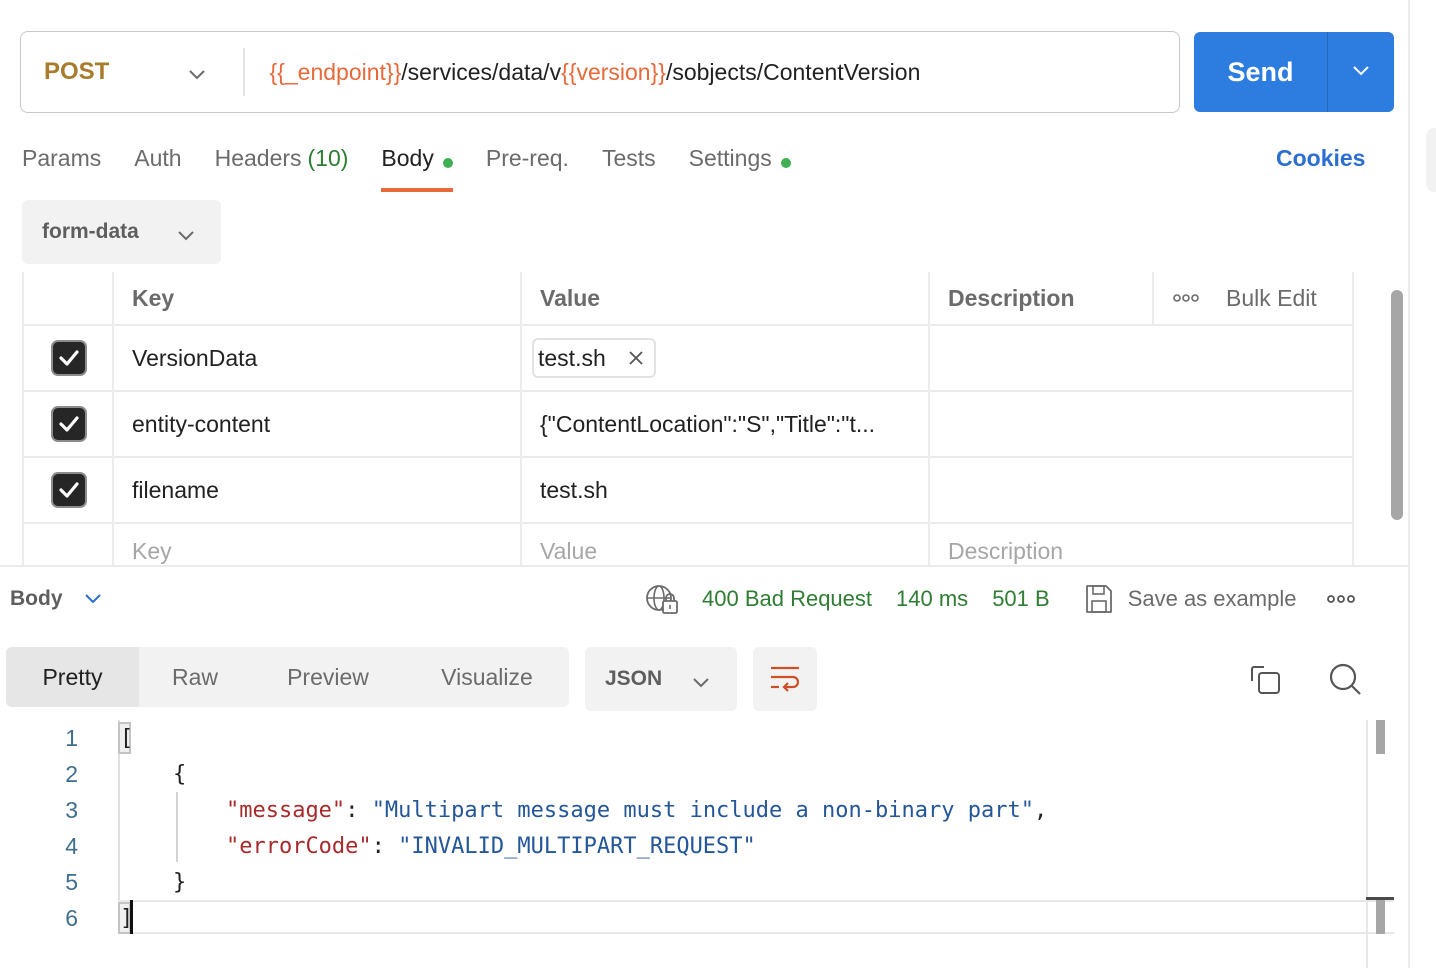 The height and width of the screenshot is (968, 1436). Describe the element at coordinates (1431, 160) in the screenshot. I see `side-panel-handle` at that location.